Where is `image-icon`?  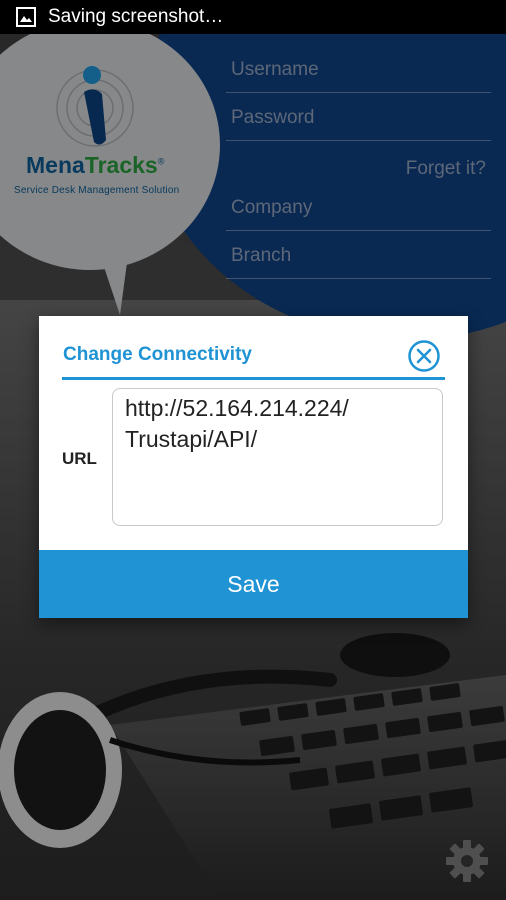
image-icon is located at coordinates (26, 17).